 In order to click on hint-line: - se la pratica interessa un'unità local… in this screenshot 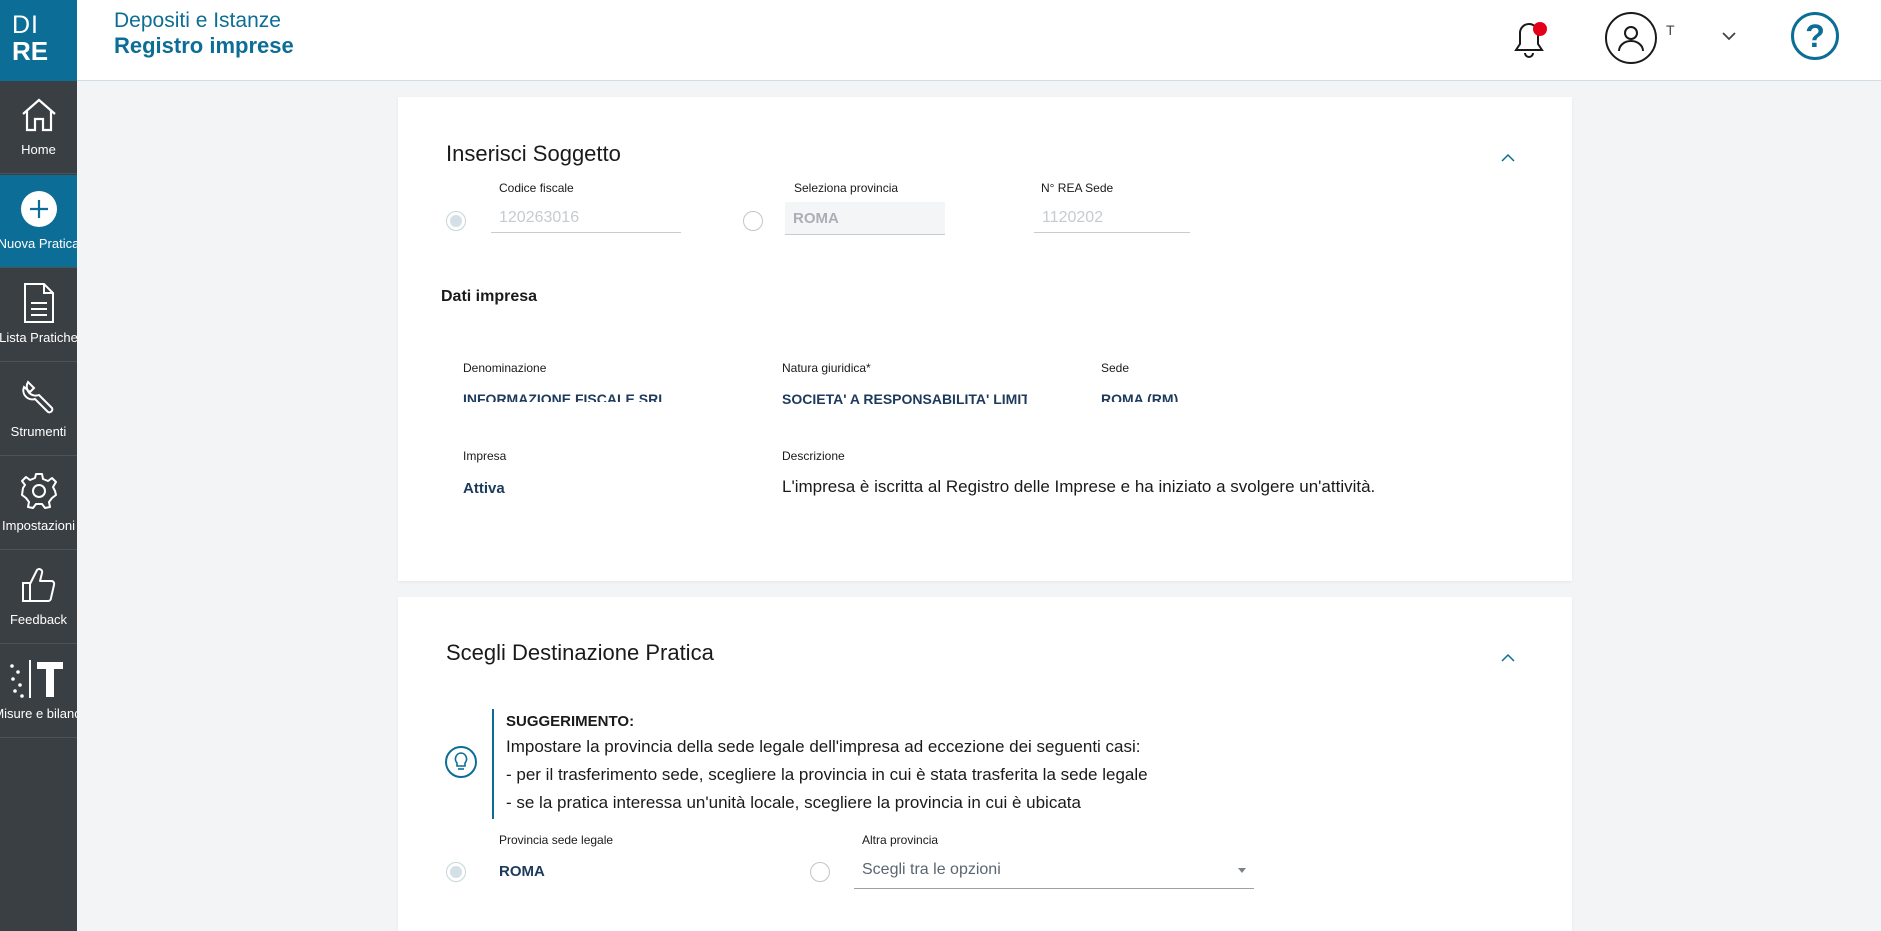, I will do `click(793, 802)`.